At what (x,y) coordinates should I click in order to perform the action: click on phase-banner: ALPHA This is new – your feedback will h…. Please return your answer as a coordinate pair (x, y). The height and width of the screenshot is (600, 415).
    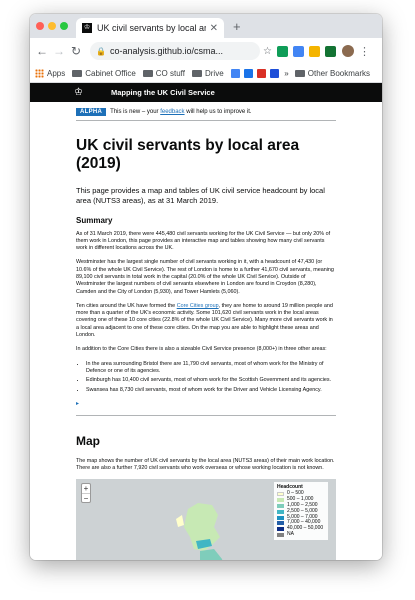
    Looking at the image, I should click on (206, 114).